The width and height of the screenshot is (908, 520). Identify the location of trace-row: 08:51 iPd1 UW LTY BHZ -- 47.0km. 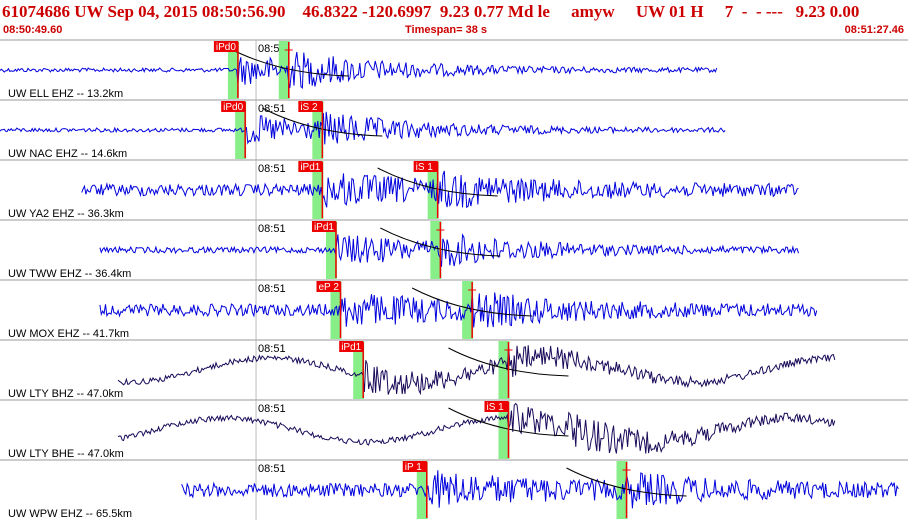
(454, 369).